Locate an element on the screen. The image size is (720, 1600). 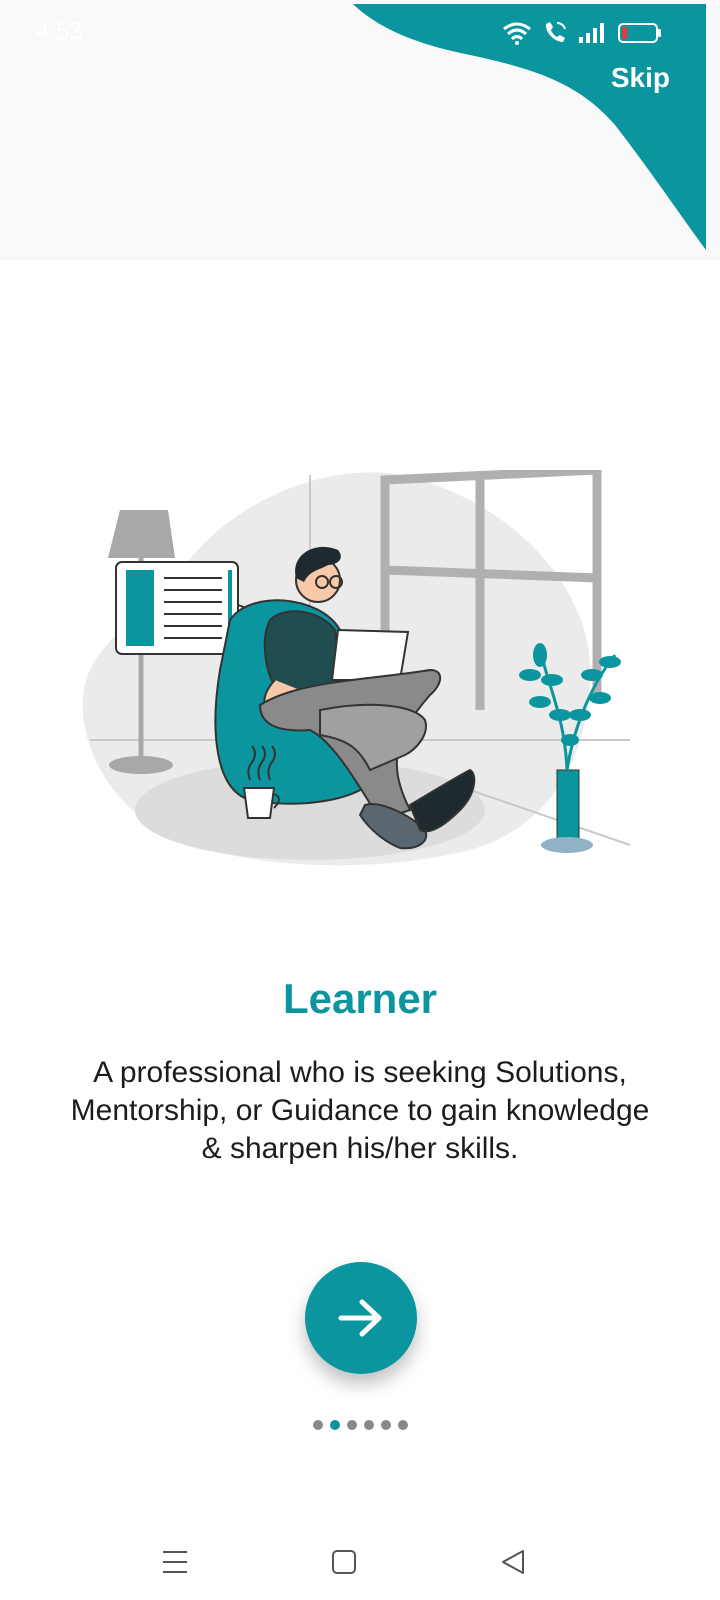
arrow-right-icon is located at coordinates (360, 1318).